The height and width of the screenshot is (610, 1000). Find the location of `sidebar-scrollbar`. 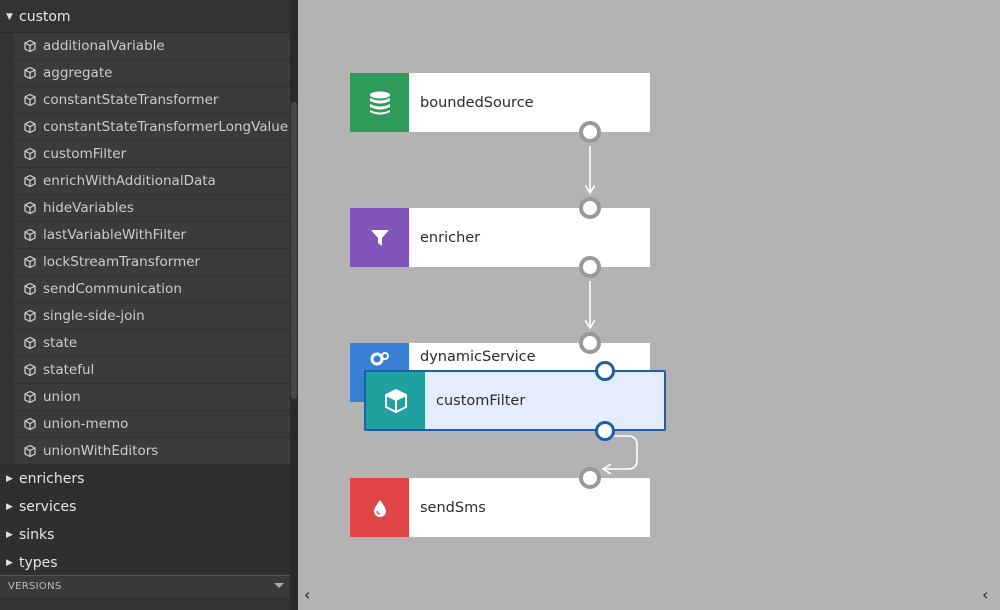

sidebar-scrollbar is located at coordinates (294, 305).